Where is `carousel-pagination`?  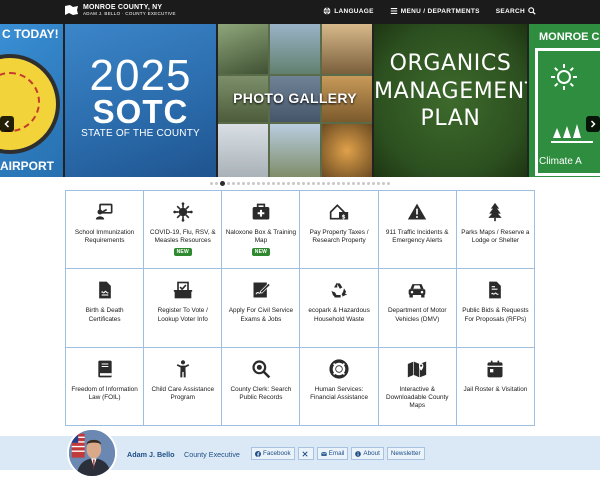 carousel-pagination is located at coordinates (300, 183).